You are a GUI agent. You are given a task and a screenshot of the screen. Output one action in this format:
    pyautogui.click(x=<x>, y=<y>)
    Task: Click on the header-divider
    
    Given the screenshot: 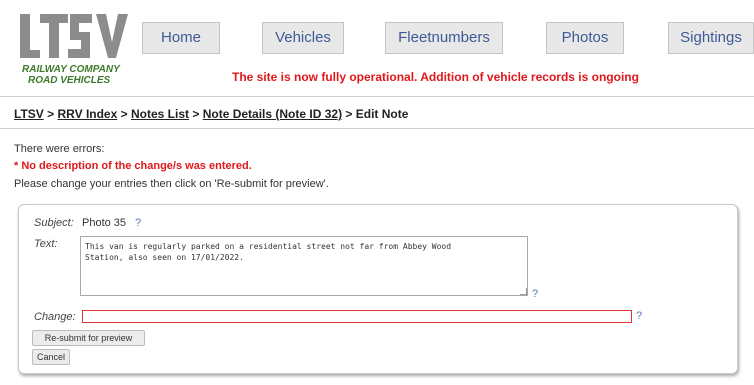 What is the action you would take?
    pyautogui.click(x=377, y=96)
    